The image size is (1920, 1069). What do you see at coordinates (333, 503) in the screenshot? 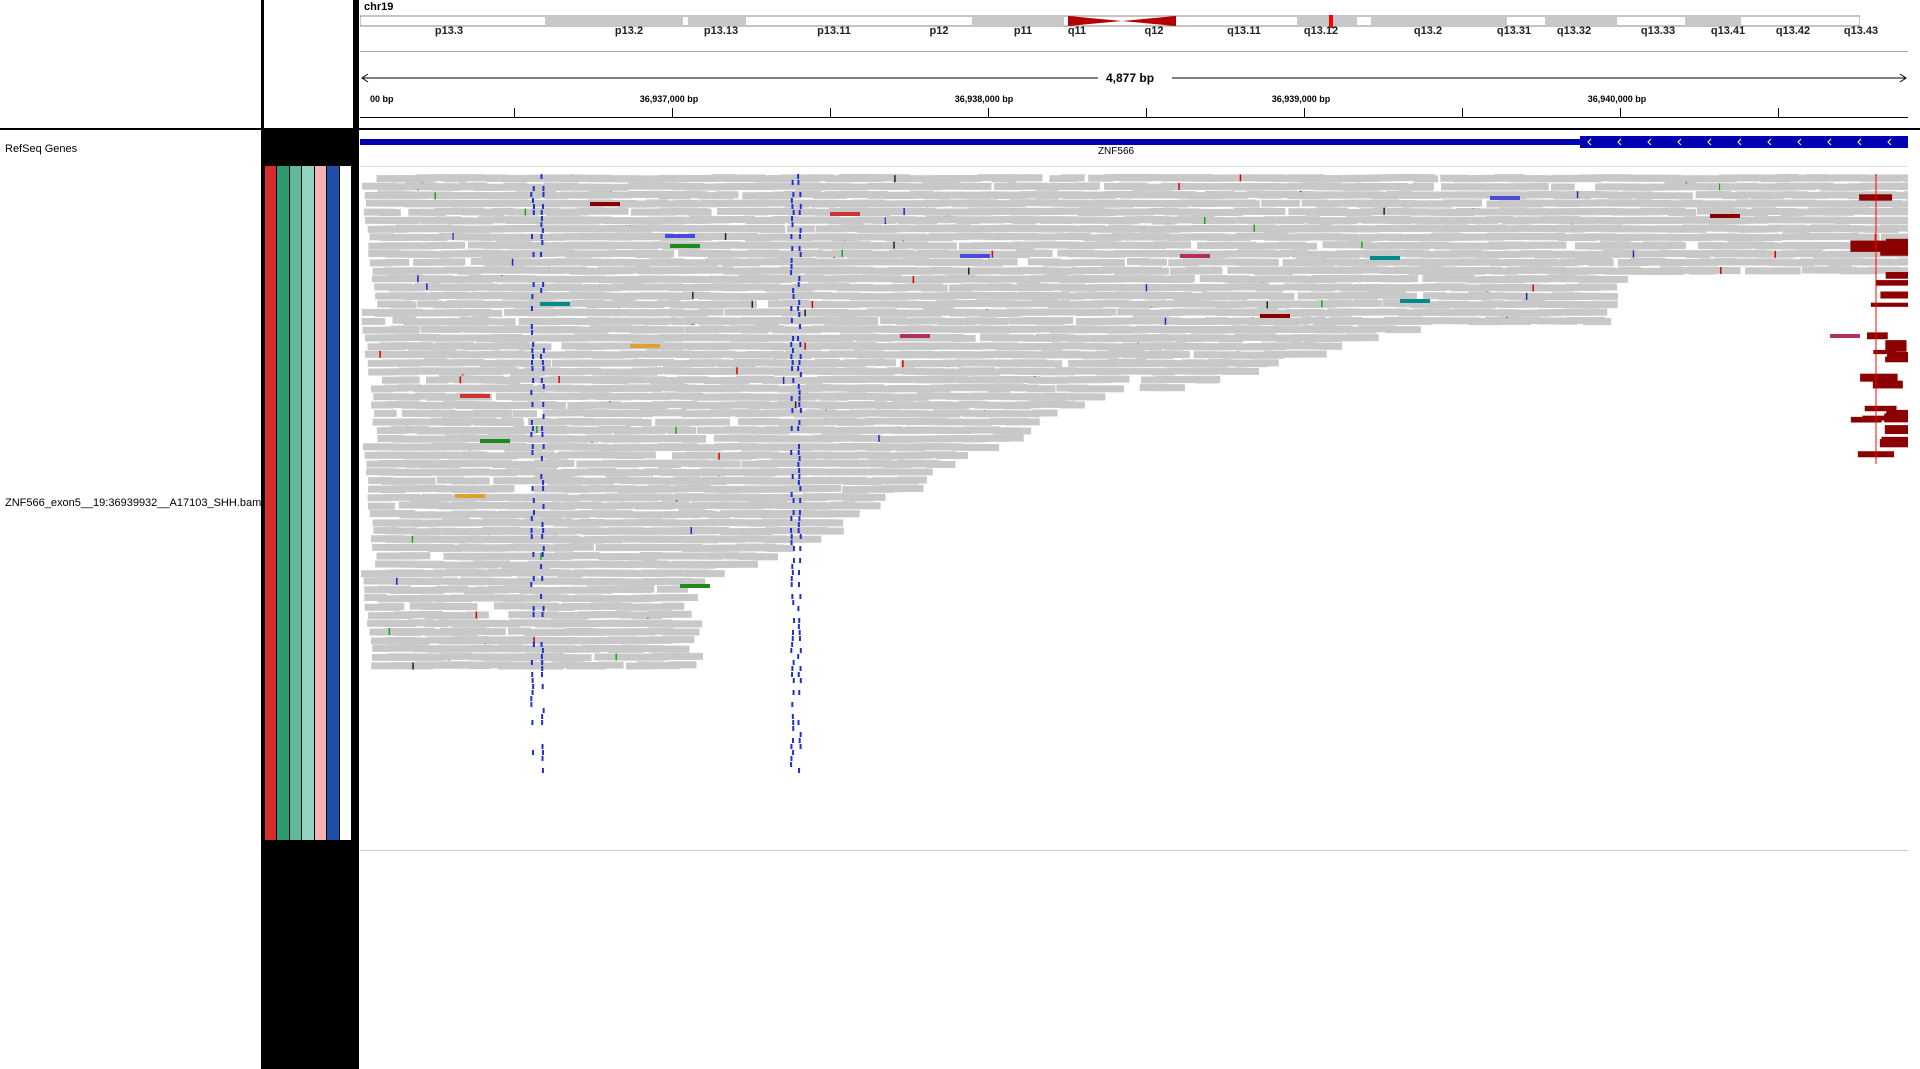
I see `attr-cell-blue` at bounding box center [333, 503].